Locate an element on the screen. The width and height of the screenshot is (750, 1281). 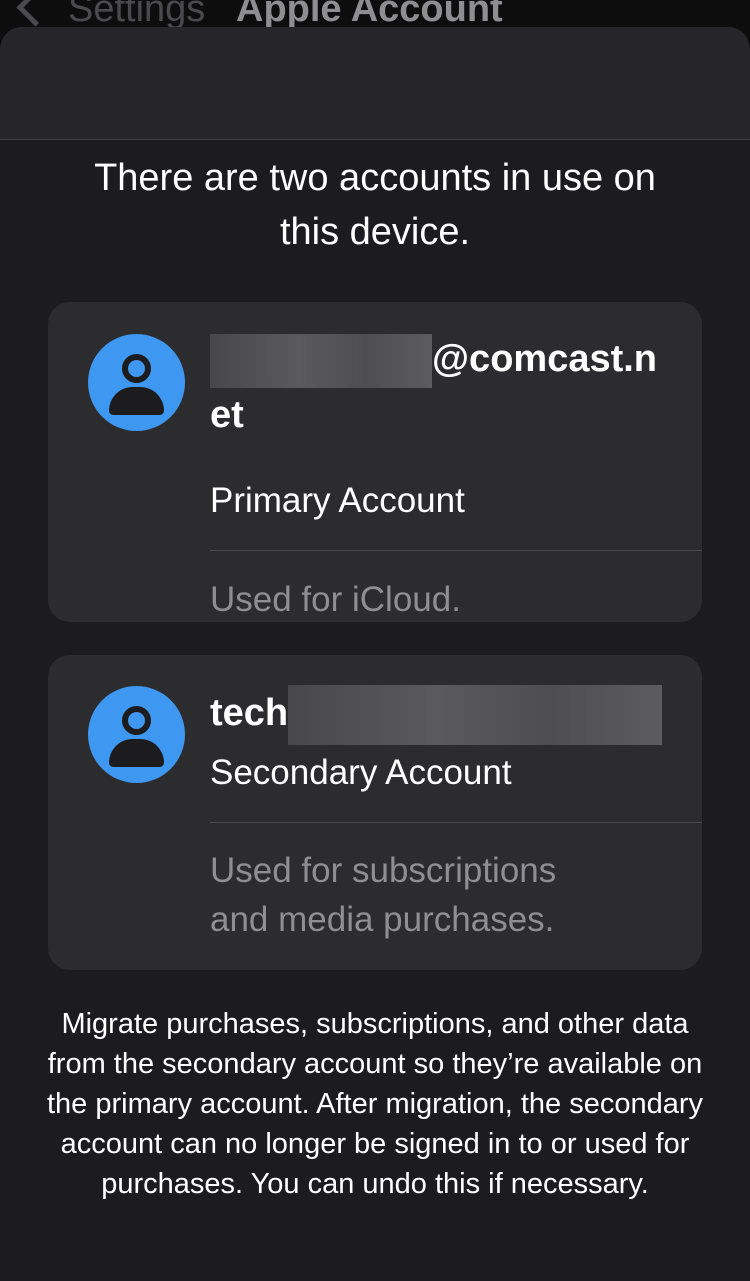
secondary-account-email: tech is located at coordinates (436, 715).